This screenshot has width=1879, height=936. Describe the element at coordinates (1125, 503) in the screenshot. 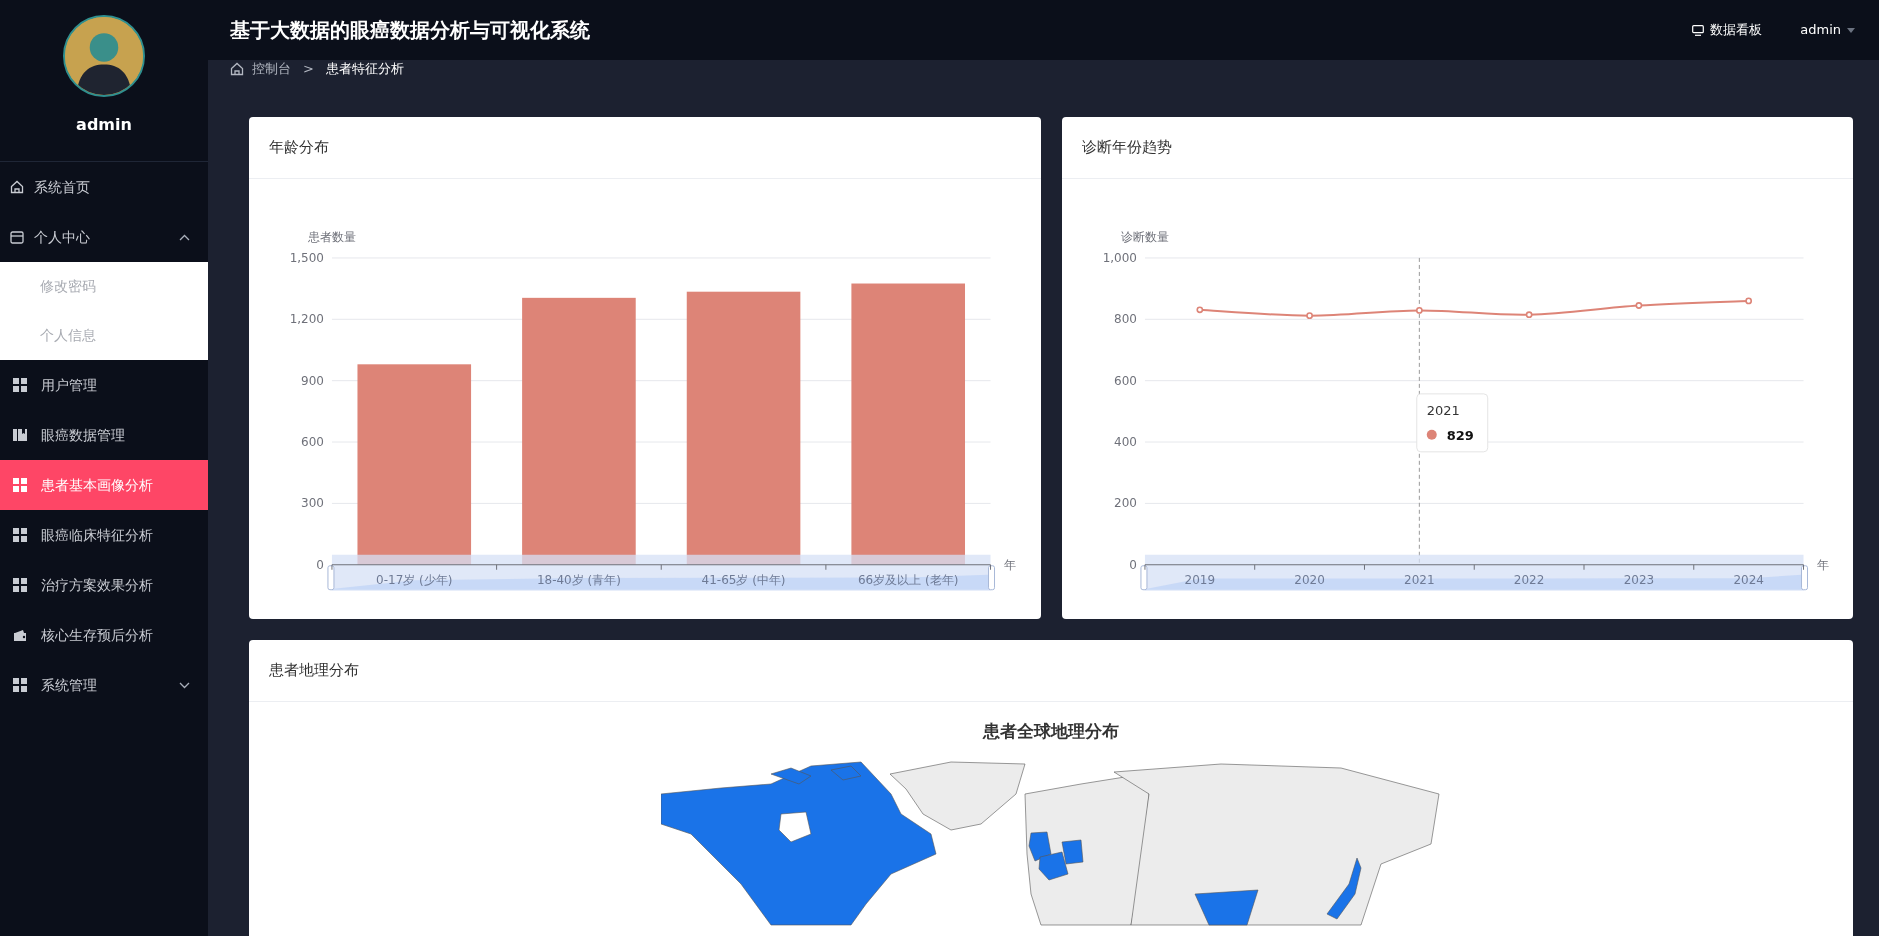

I see `axis-tick-label: 200` at that location.